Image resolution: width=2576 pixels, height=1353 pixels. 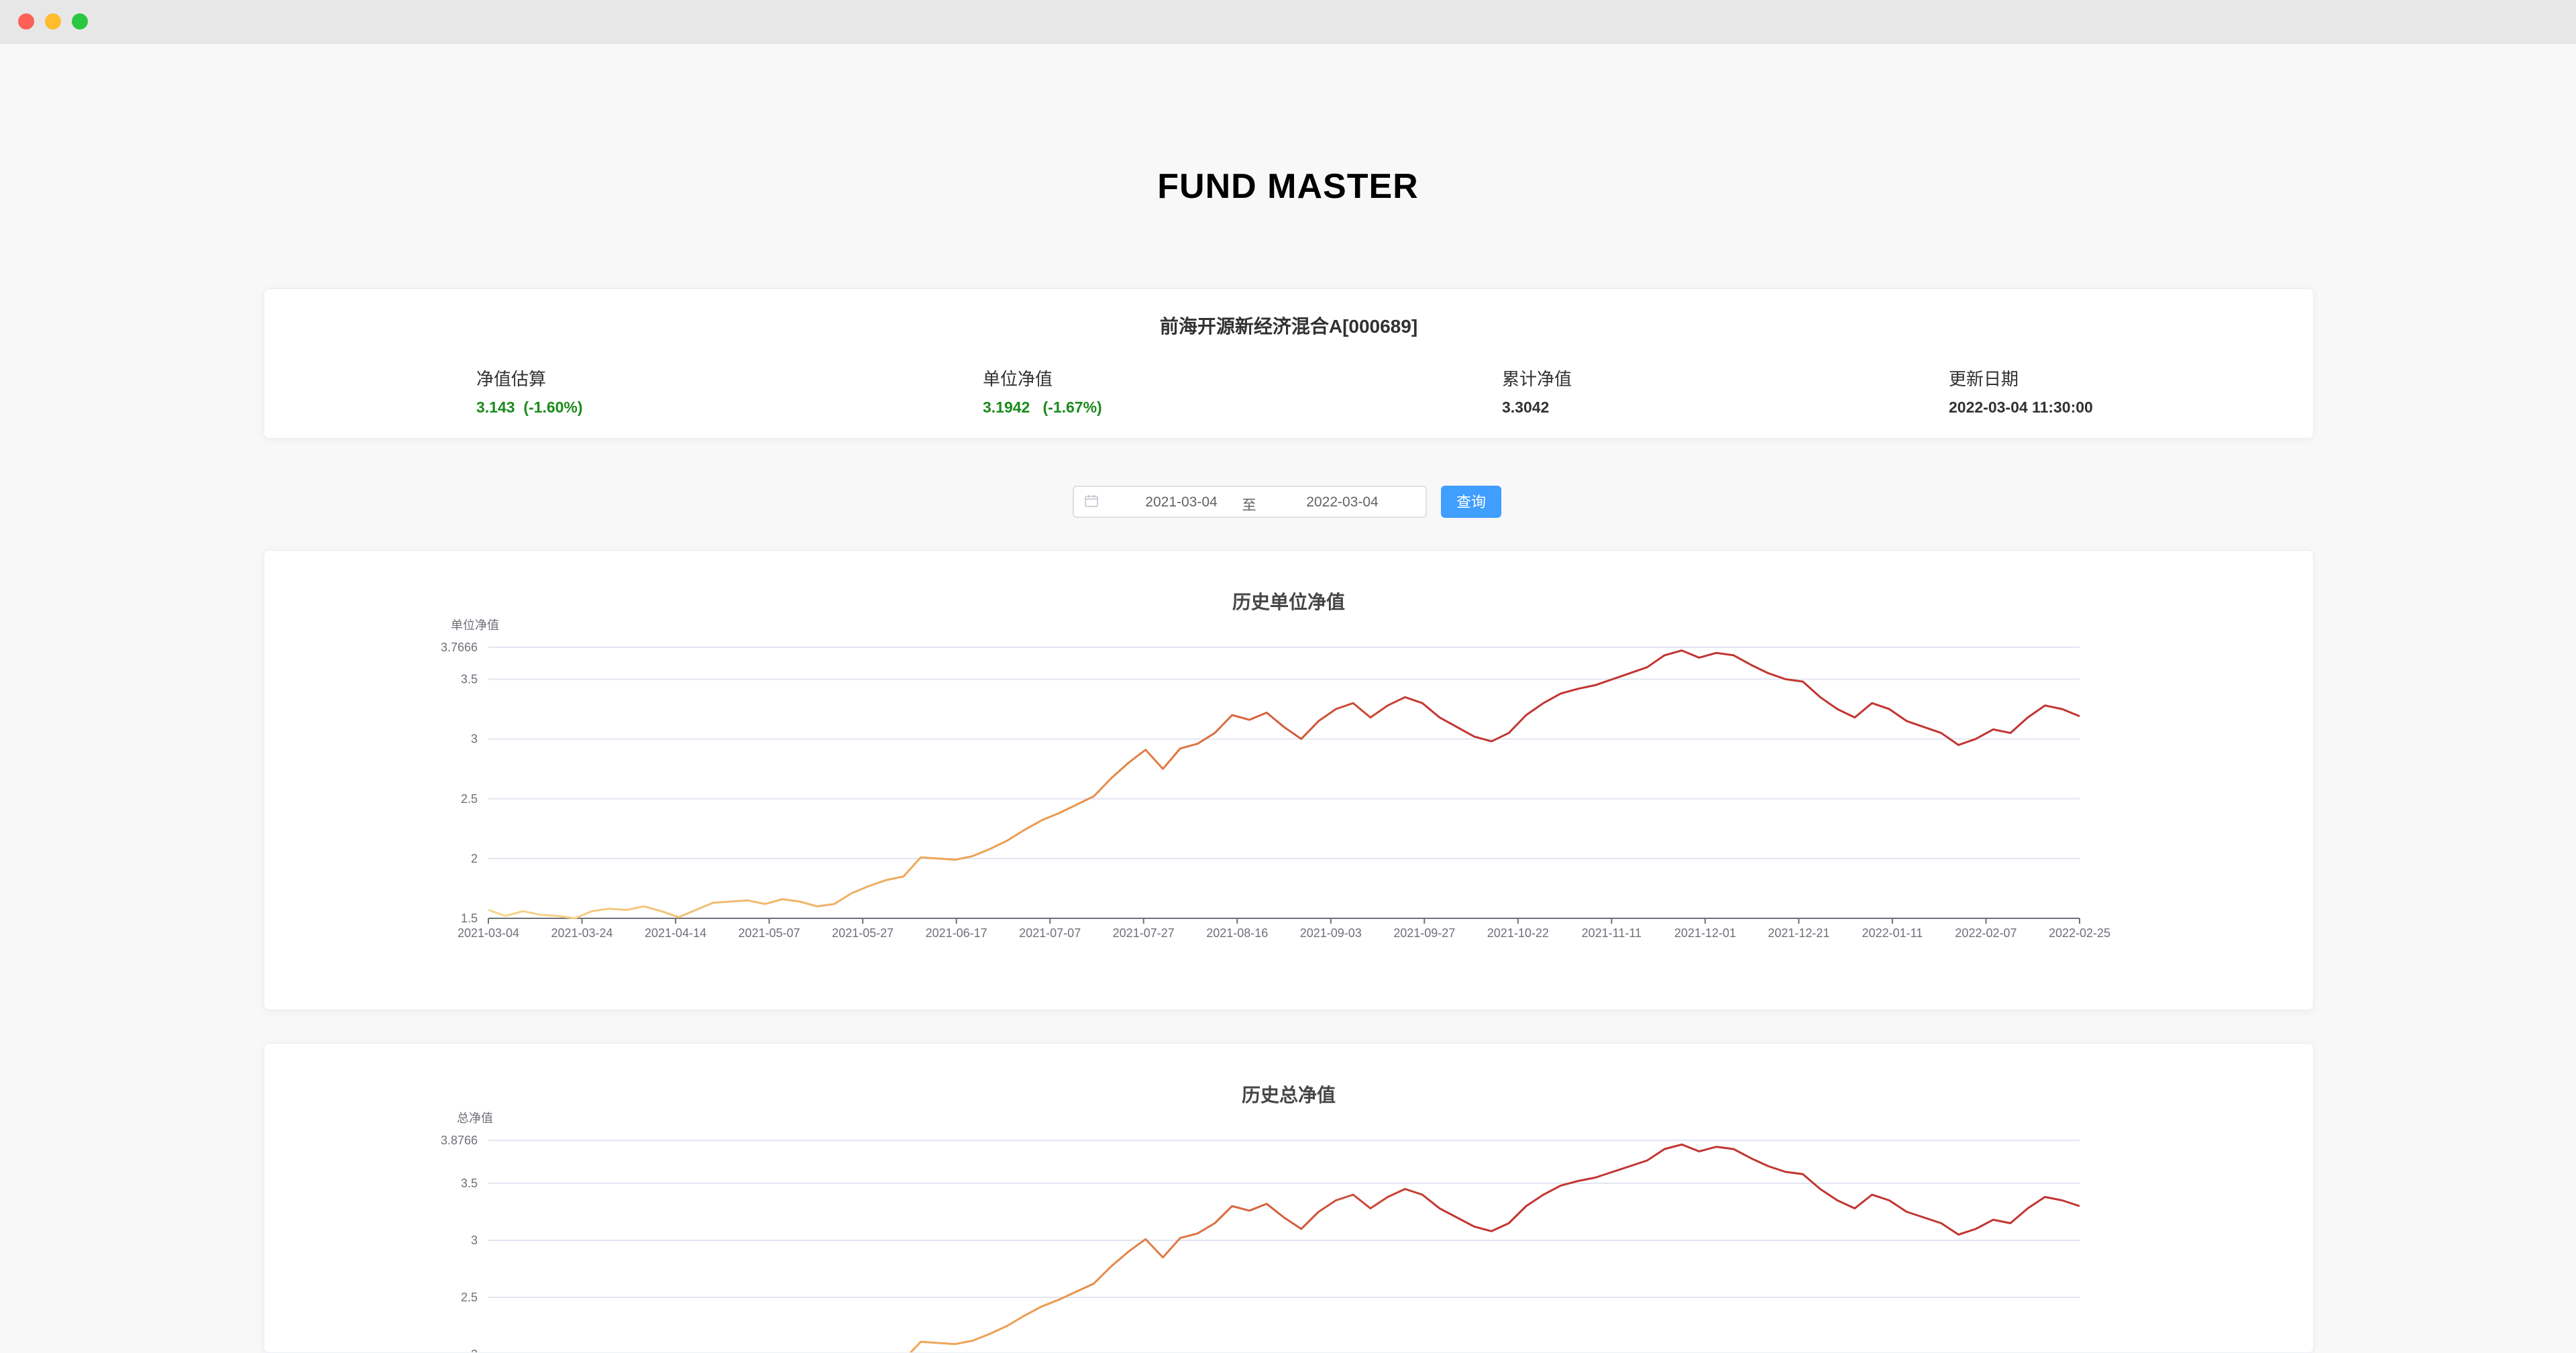 I want to click on x-tick-label: 2021-11-11, so click(x=1612, y=933).